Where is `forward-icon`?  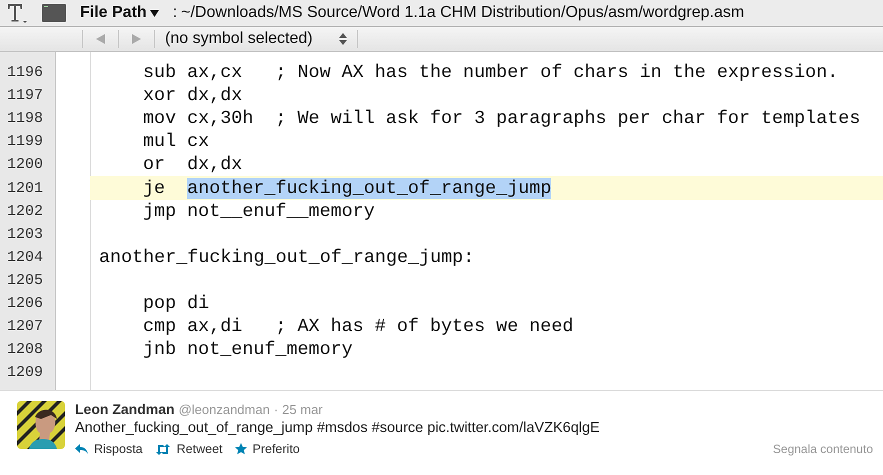 forward-icon is located at coordinates (136, 39).